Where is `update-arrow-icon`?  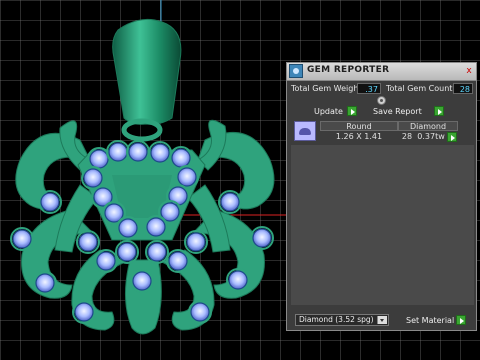 update-arrow-icon is located at coordinates (352, 111).